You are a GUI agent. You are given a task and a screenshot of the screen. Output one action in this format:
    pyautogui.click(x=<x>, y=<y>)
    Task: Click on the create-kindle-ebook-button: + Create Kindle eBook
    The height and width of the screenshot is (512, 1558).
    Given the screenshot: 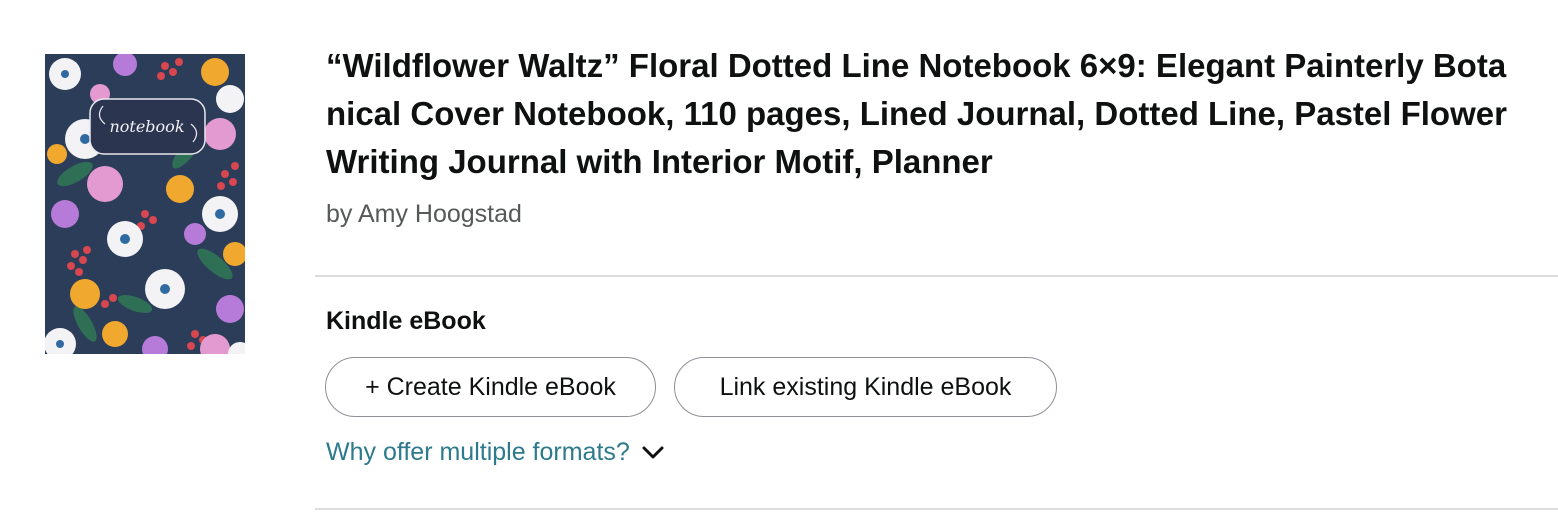 What is the action you would take?
    pyautogui.click(x=490, y=387)
    